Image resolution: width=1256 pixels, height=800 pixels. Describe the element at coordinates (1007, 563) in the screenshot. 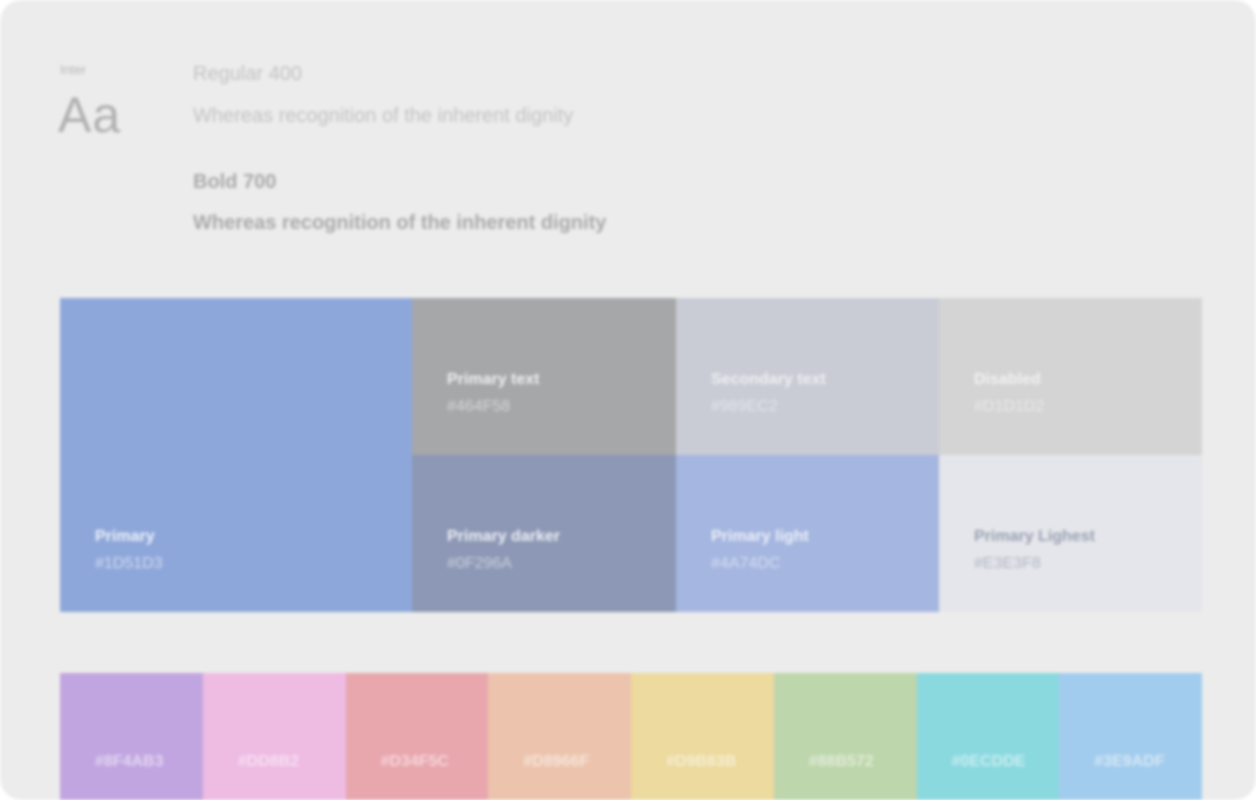

I see `swatch-hex: #E3E3F8` at that location.